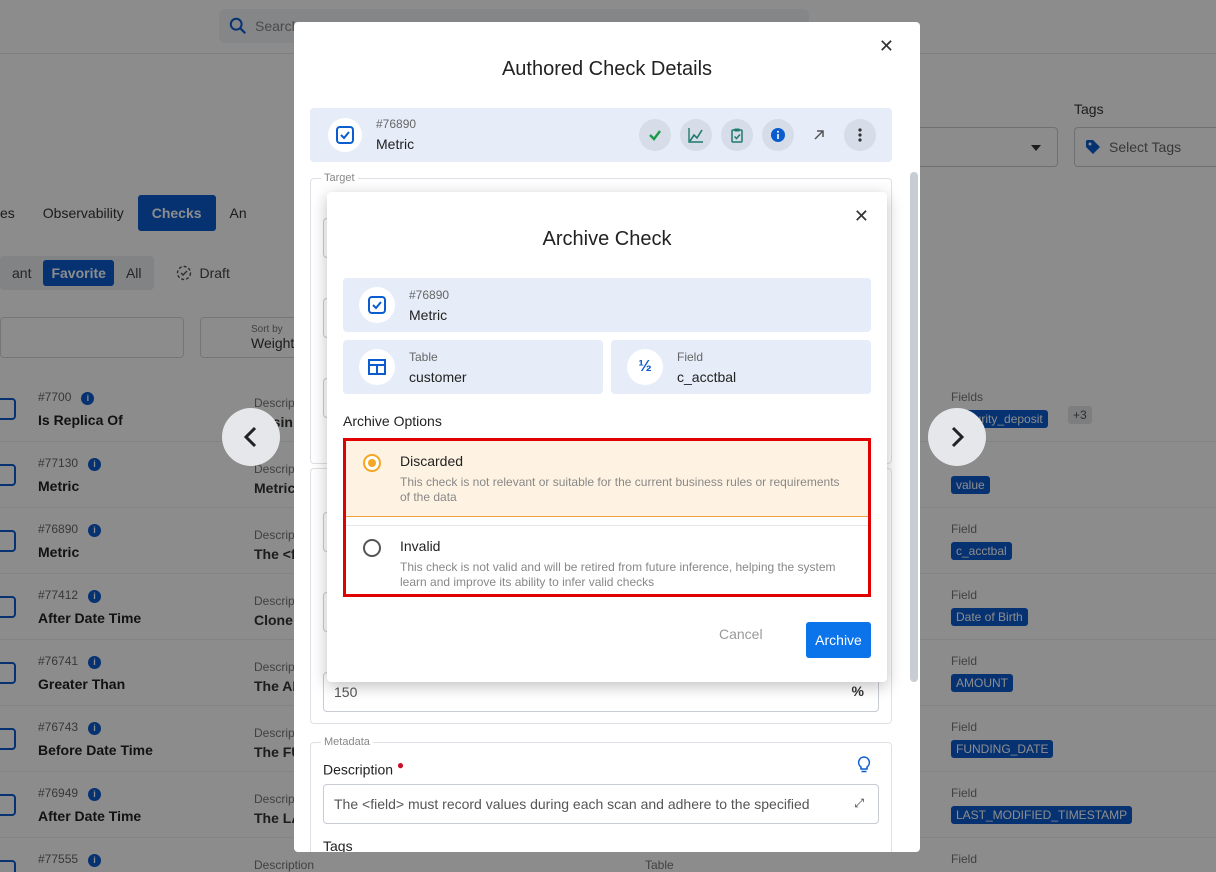  I want to click on open-external-icon, so click(819, 135).